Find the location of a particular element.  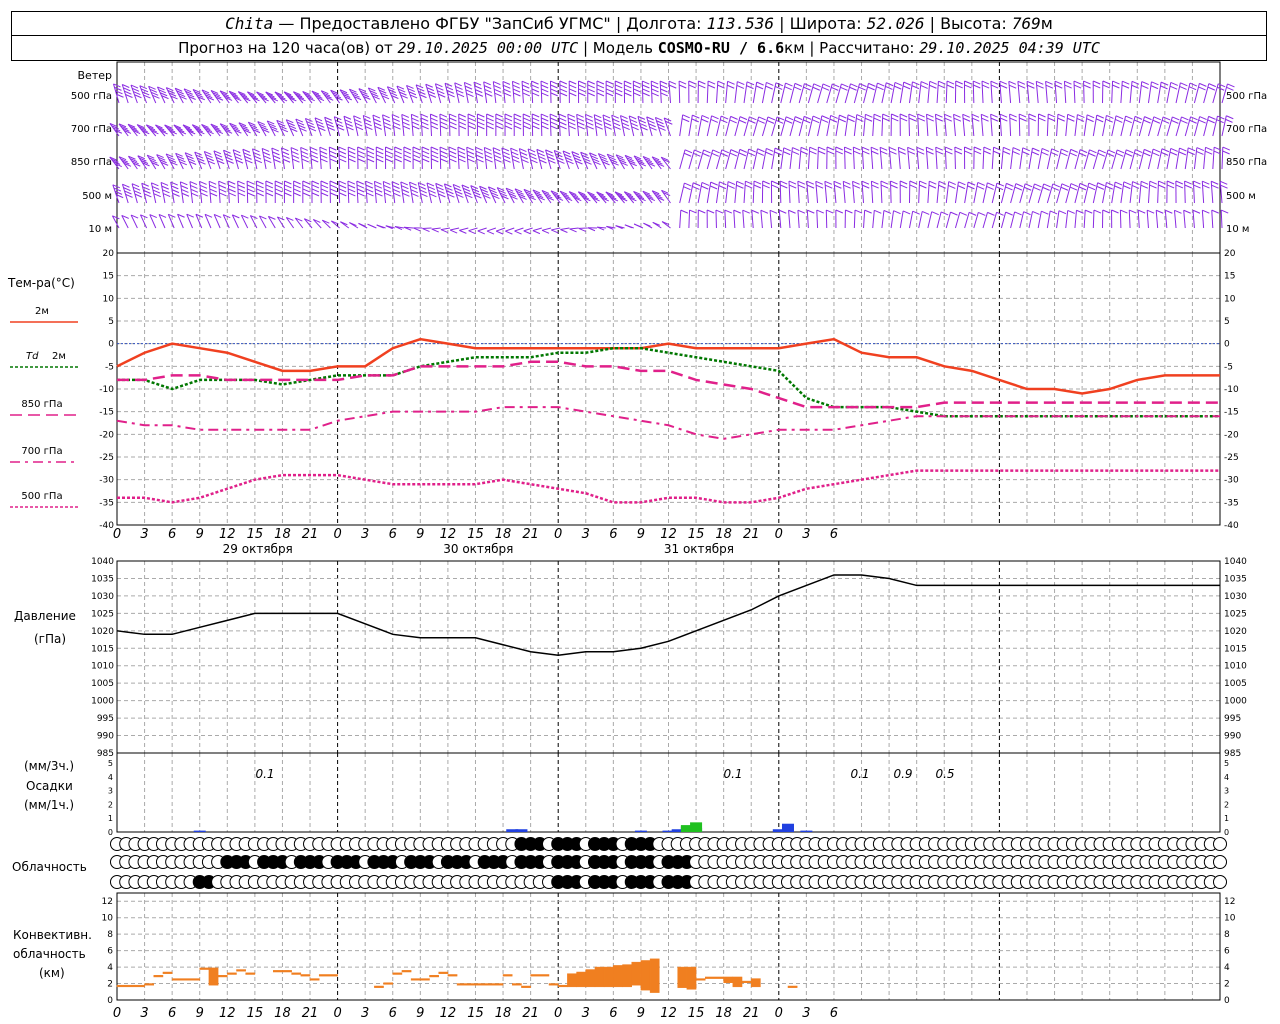

wind-level-label: 10 м is located at coordinates (100, 229).